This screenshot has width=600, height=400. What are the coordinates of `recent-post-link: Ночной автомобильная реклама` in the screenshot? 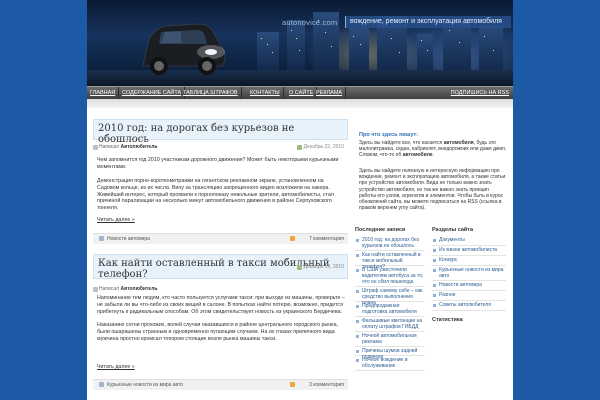 It's located at (390, 340).